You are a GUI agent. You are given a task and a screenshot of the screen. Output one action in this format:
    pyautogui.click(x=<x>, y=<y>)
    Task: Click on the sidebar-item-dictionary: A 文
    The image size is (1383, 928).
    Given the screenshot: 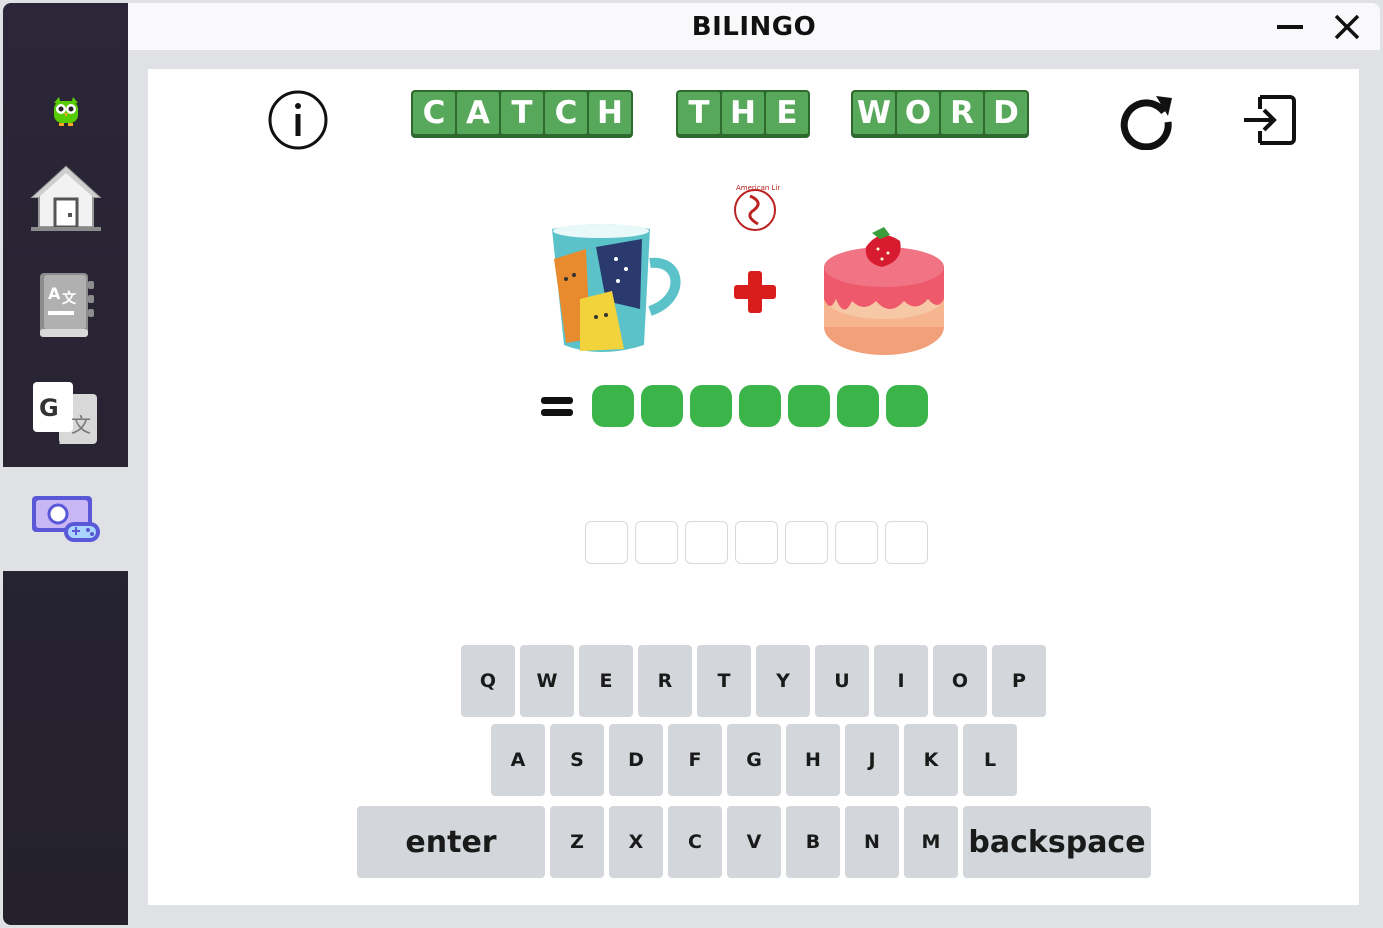 What is the action you would take?
    pyautogui.click(x=65, y=306)
    